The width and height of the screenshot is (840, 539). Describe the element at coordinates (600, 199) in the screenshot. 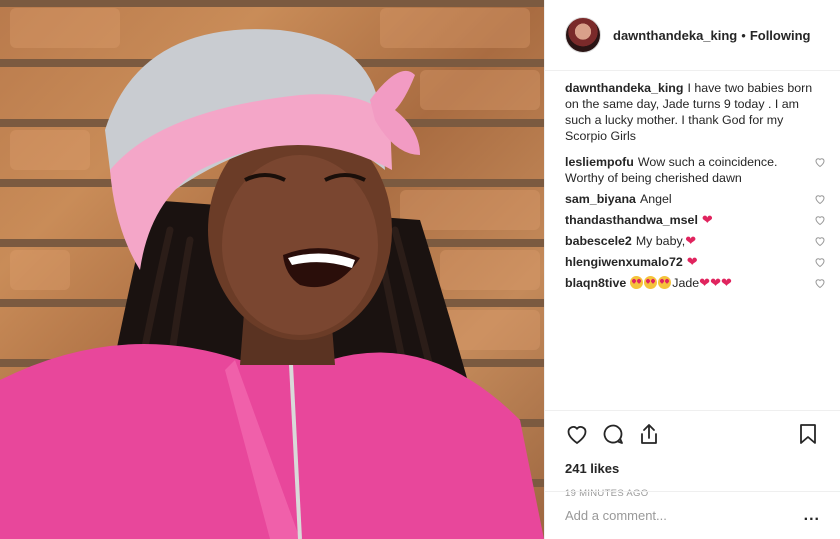

I see `comment-username: sam_biyana` at that location.